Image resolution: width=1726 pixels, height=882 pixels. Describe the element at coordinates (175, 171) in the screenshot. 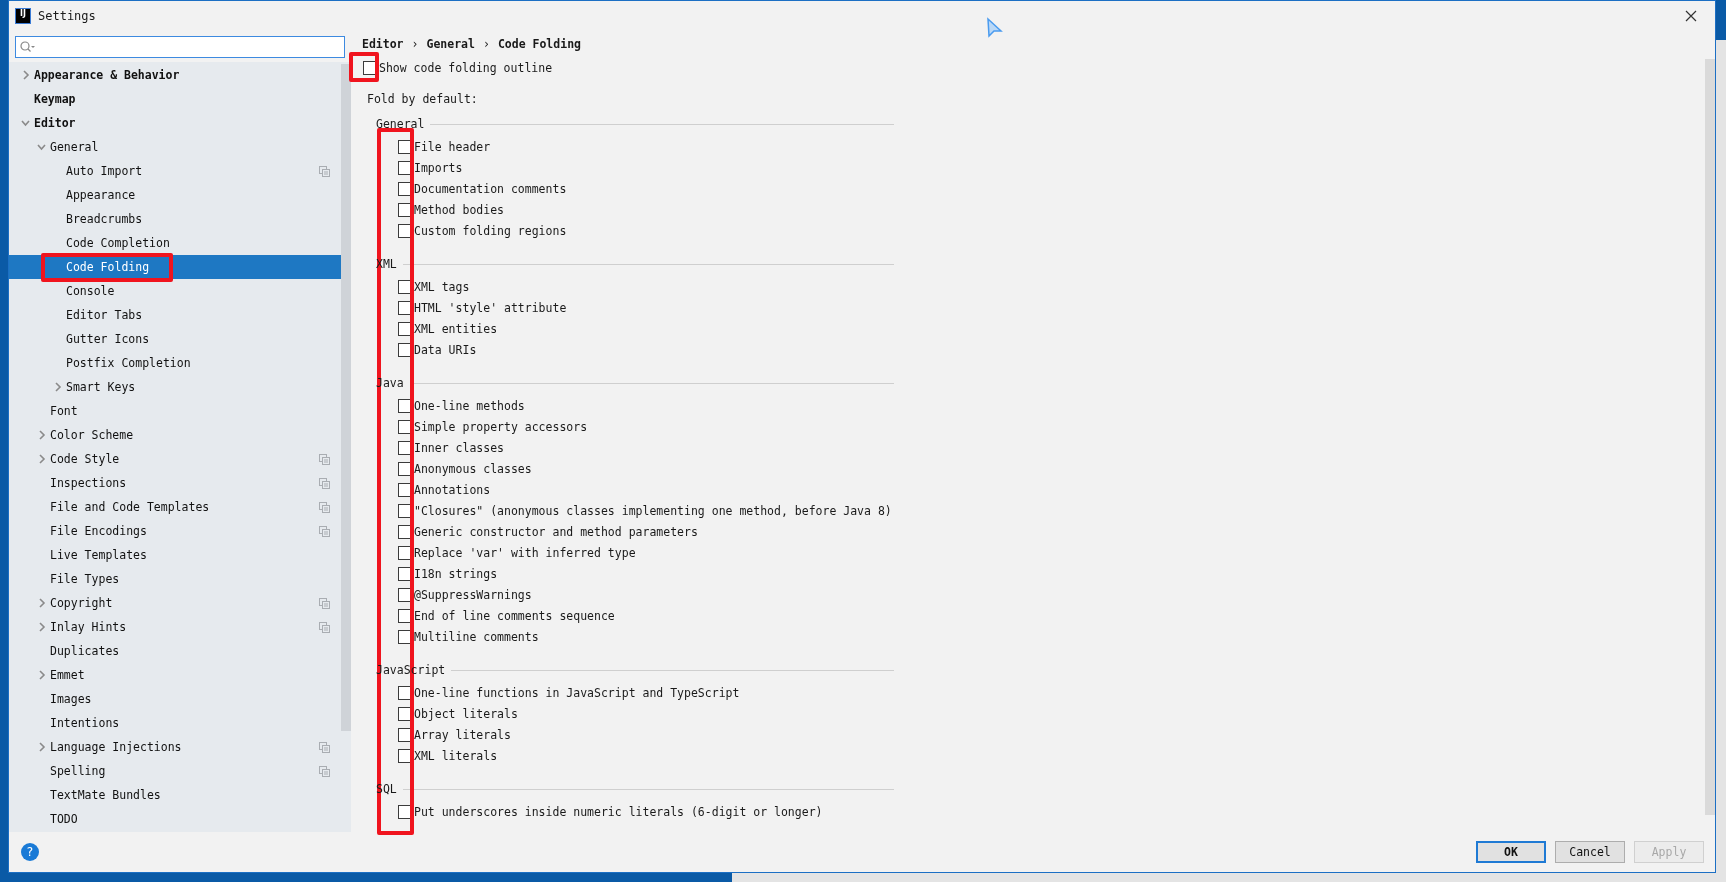

I see `tree-item: Auto Import` at that location.